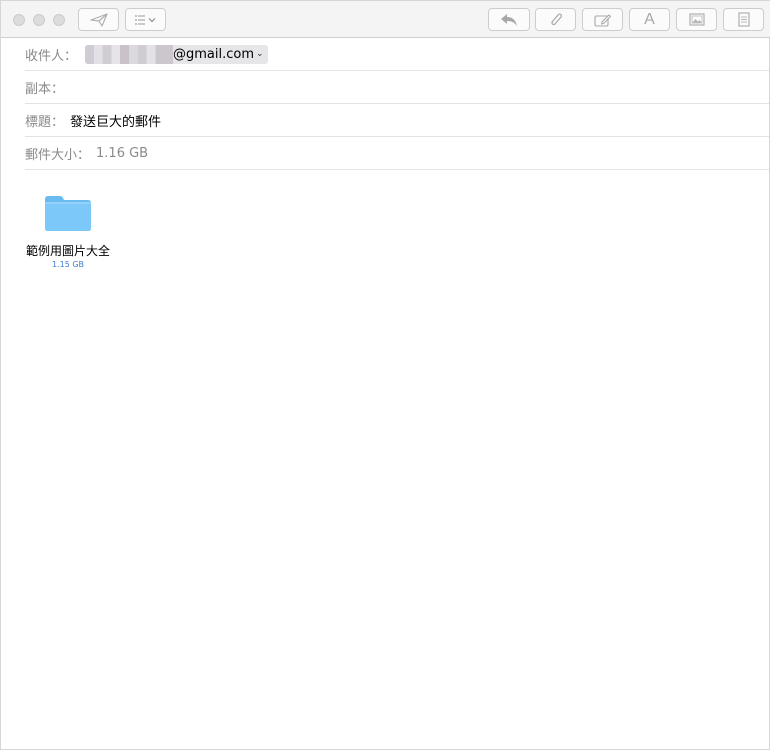  Describe the element at coordinates (397, 87) in the screenshot. I see `cc-field-row: 副本：` at that location.